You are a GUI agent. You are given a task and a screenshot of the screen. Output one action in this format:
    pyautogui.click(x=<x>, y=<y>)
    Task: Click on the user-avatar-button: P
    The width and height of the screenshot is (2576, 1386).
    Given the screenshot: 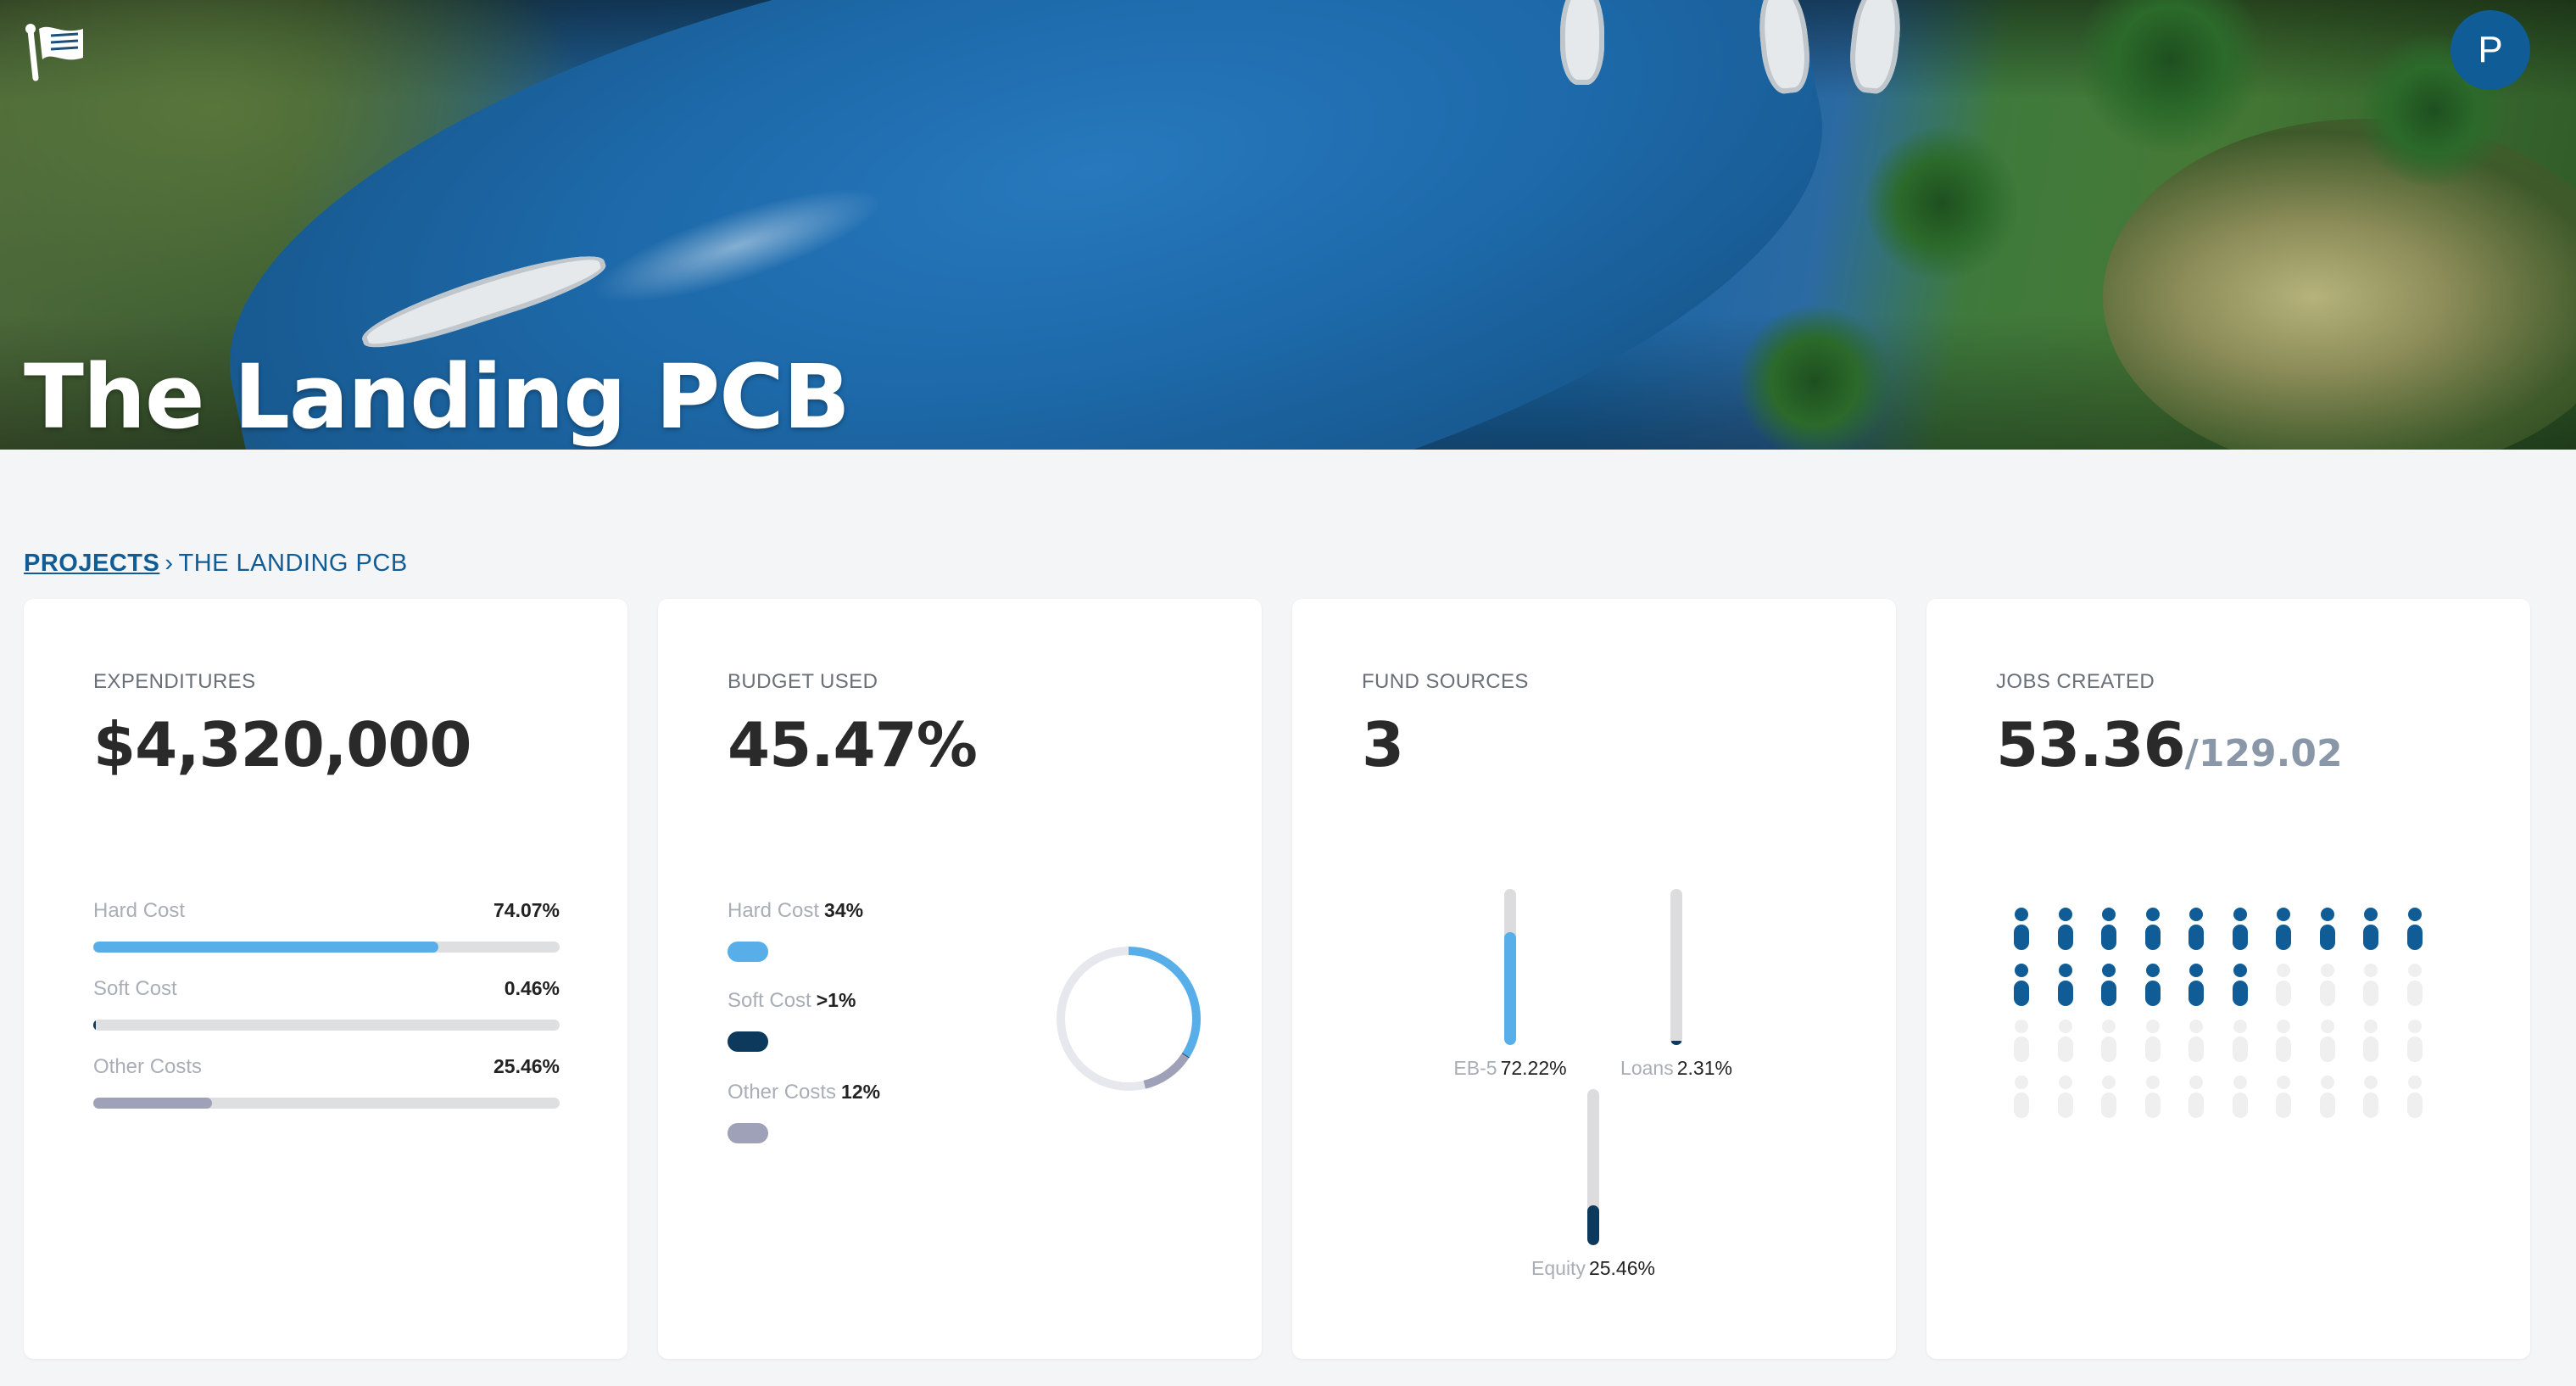 What is the action you would take?
    pyautogui.click(x=2490, y=50)
    